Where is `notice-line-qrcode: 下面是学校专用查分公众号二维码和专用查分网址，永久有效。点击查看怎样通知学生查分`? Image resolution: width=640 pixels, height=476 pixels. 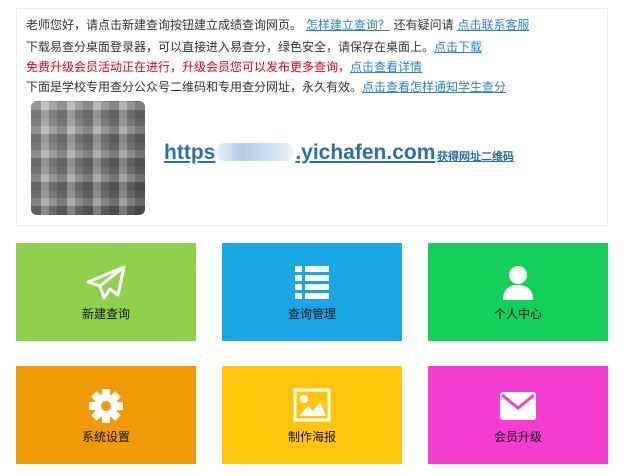 notice-line-qrcode: 下面是学校专用查分公众号二维码和专用查分网址，永久有效。点击查看怎样通知学生查分 is located at coordinates (266, 87).